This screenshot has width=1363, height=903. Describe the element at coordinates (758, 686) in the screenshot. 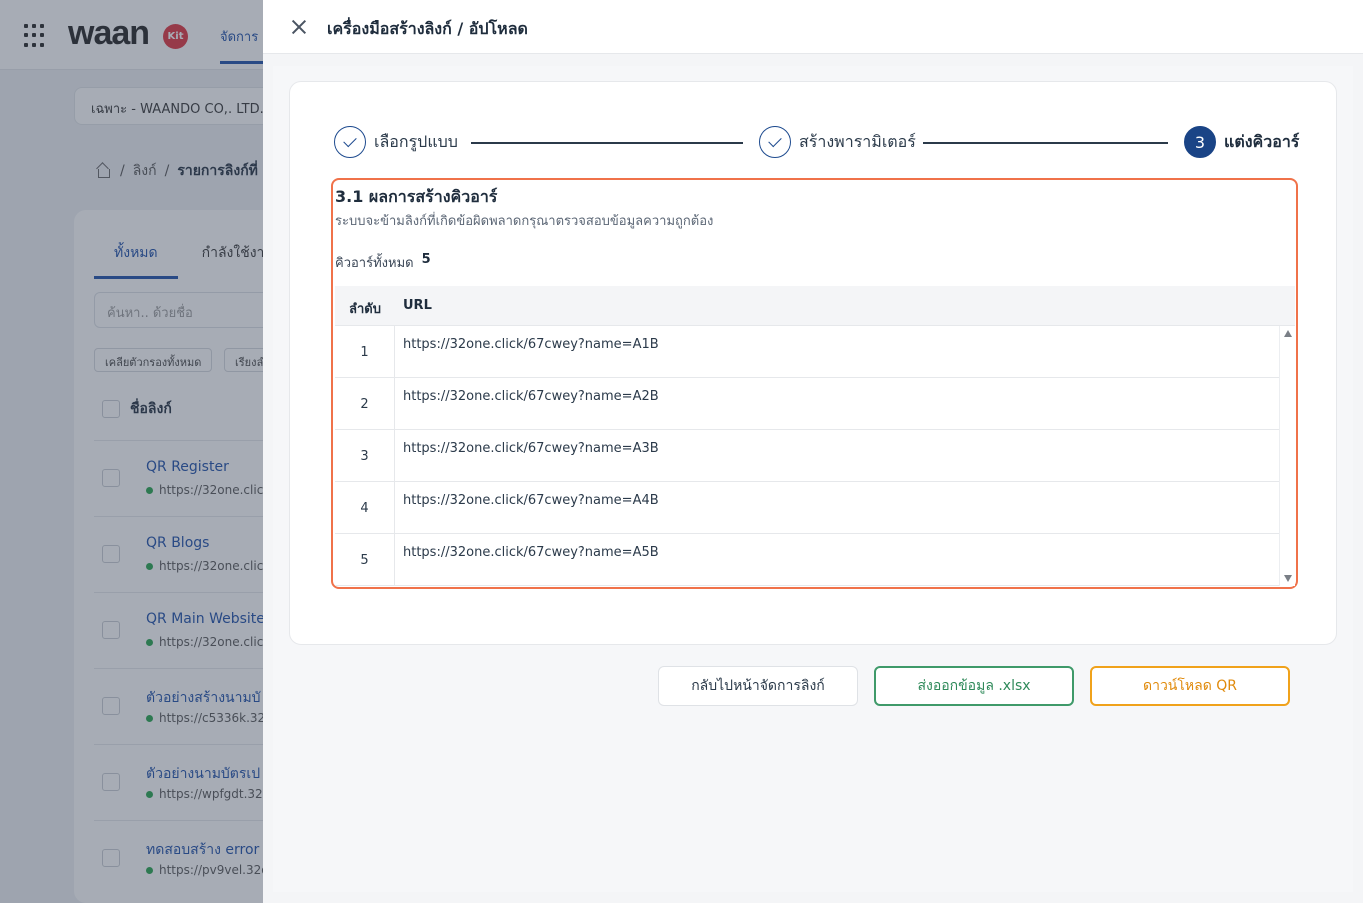

I see `back-to-links-button: กลับไปหน้าจัดการลิงก์` at that location.